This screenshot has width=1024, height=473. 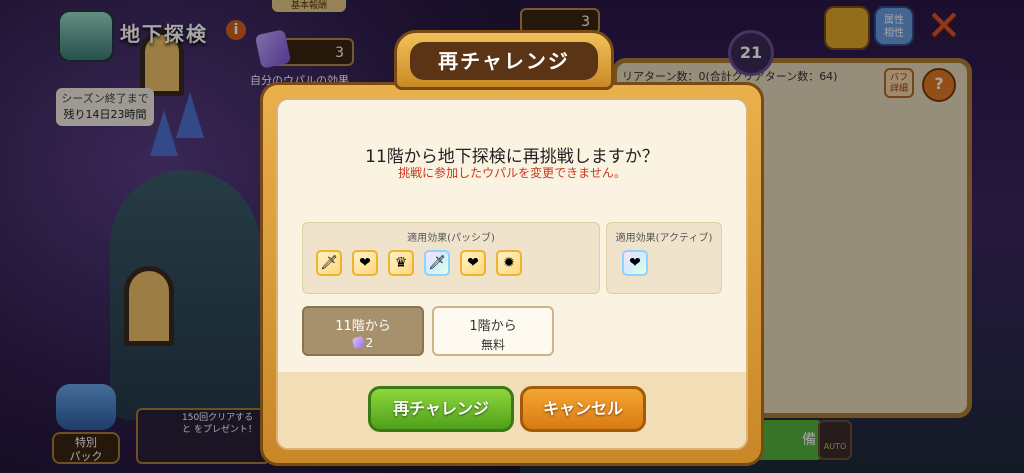 What do you see at coordinates (583, 409) in the screenshot?
I see `cancel-button: キャンセル` at bounding box center [583, 409].